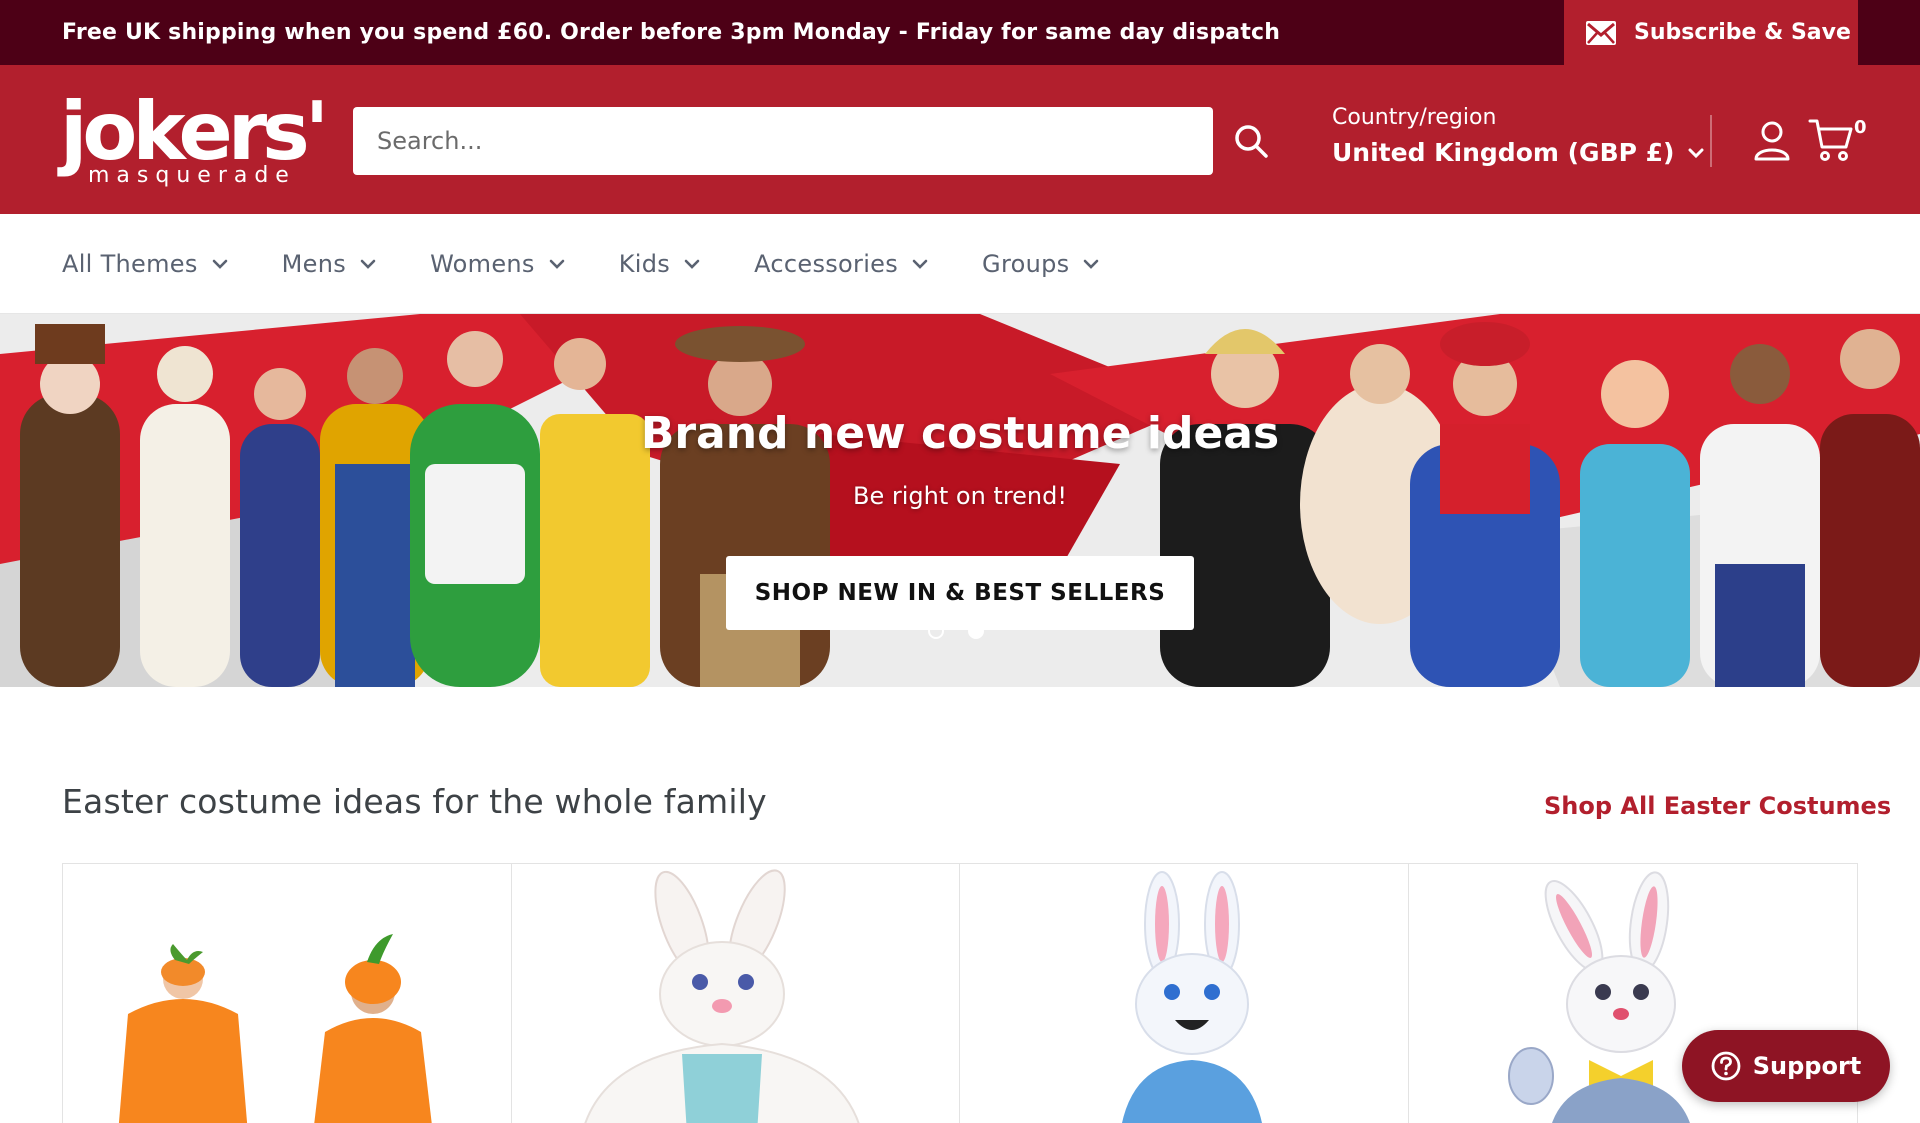  Describe the element at coordinates (1601, 32) in the screenshot. I see `envelope-icon` at that location.